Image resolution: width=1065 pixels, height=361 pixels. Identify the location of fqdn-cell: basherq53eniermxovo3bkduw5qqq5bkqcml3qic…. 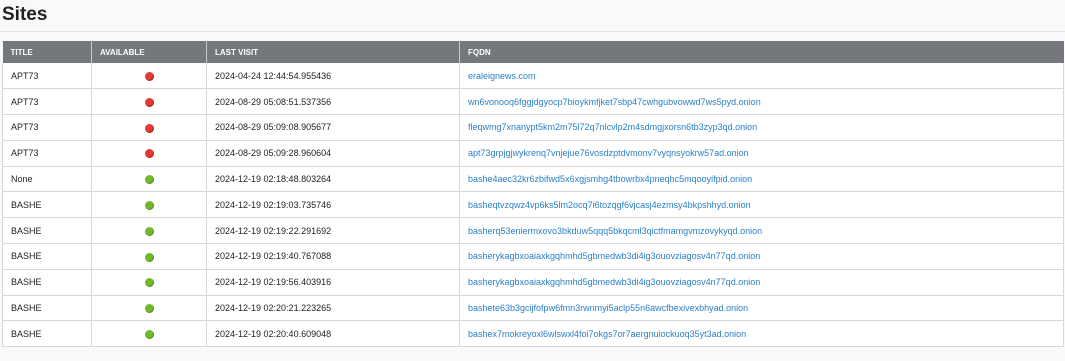
(761, 231).